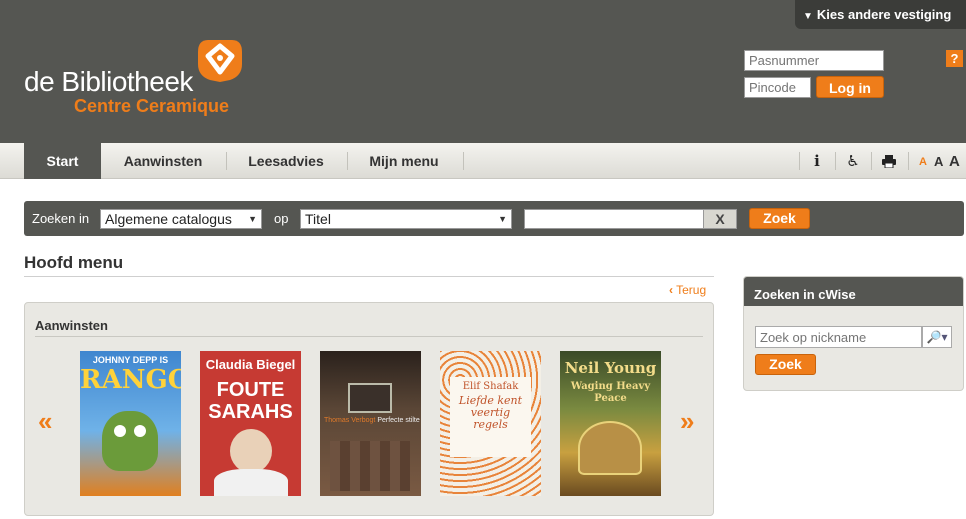 This screenshot has width=966, height=519. I want to click on carousel-prev-button: «, so click(45, 421).